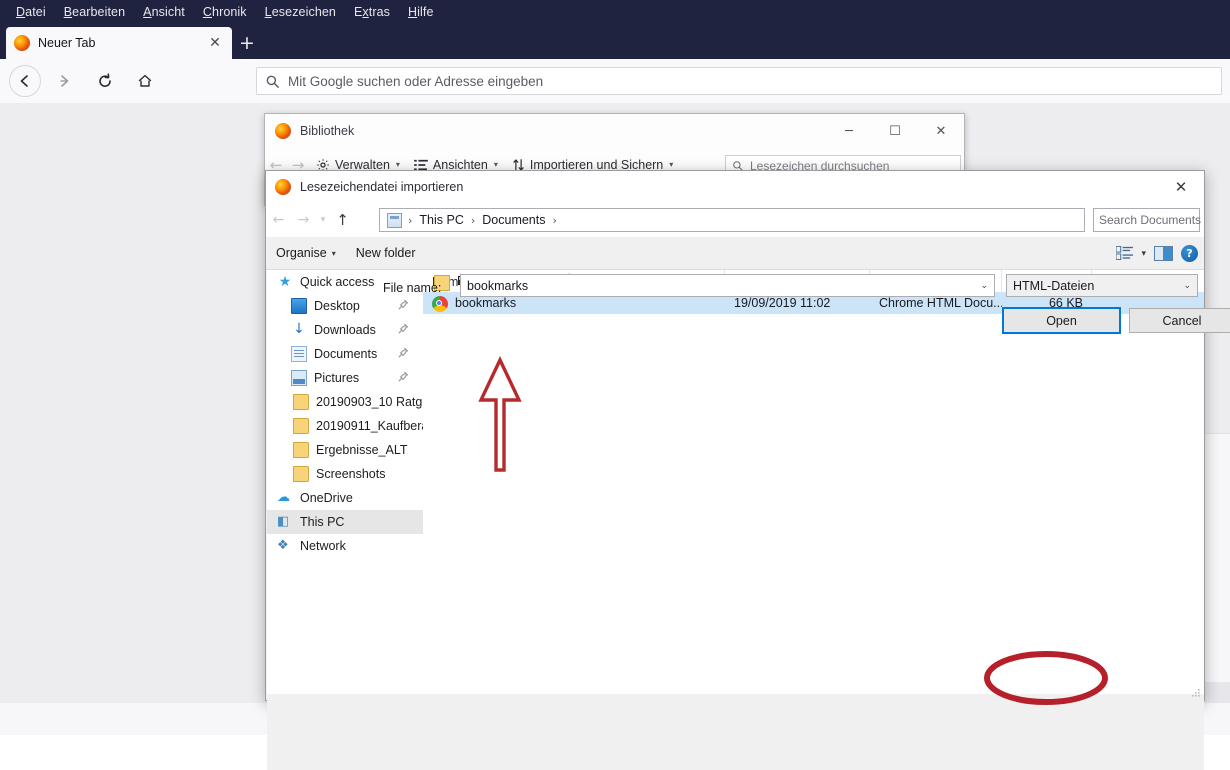 This screenshot has width=1230, height=770. Describe the element at coordinates (727, 285) in the screenshot. I see `file-name-input: bookmarks ⌄` at that location.